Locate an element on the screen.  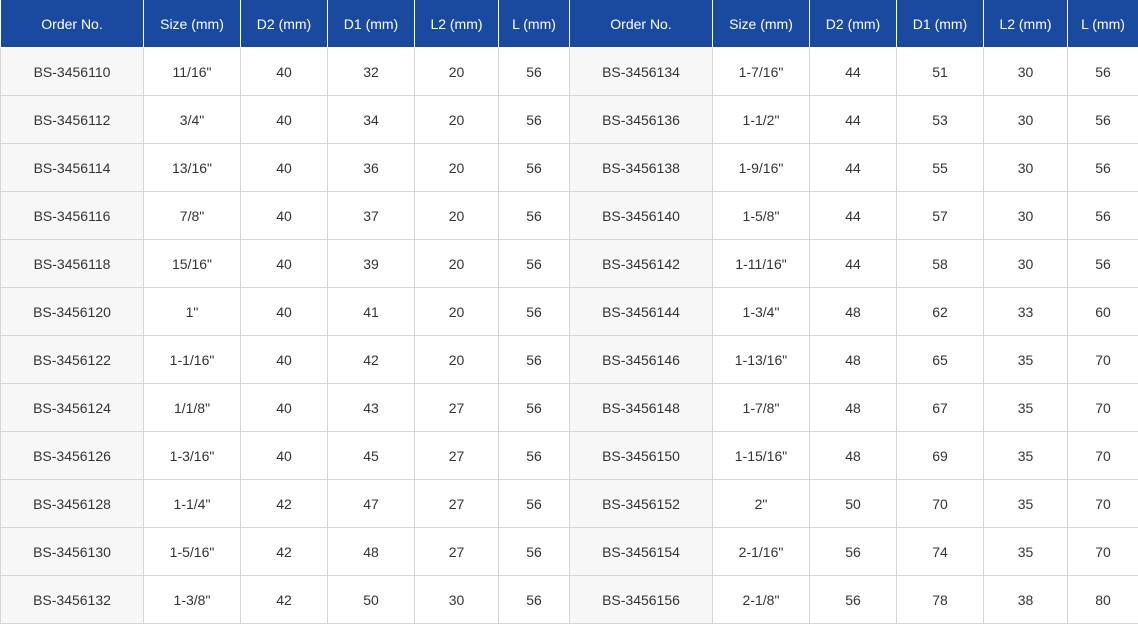
table-cell-size: 1-3/4" is located at coordinates (761, 311).